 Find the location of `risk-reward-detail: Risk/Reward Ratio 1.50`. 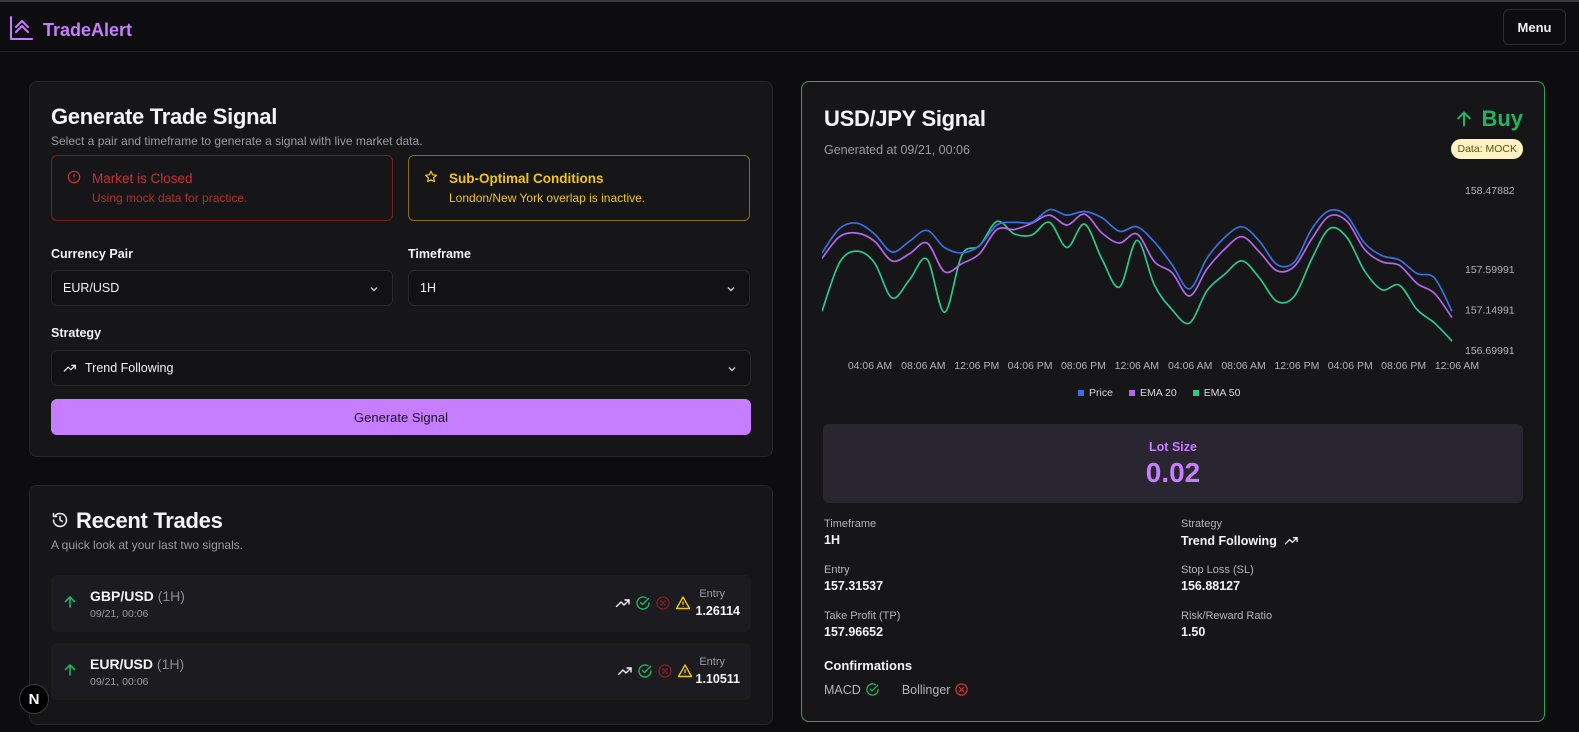

risk-reward-detail: Risk/Reward Ratio 1.50 is located at coordinates (1226, 624).